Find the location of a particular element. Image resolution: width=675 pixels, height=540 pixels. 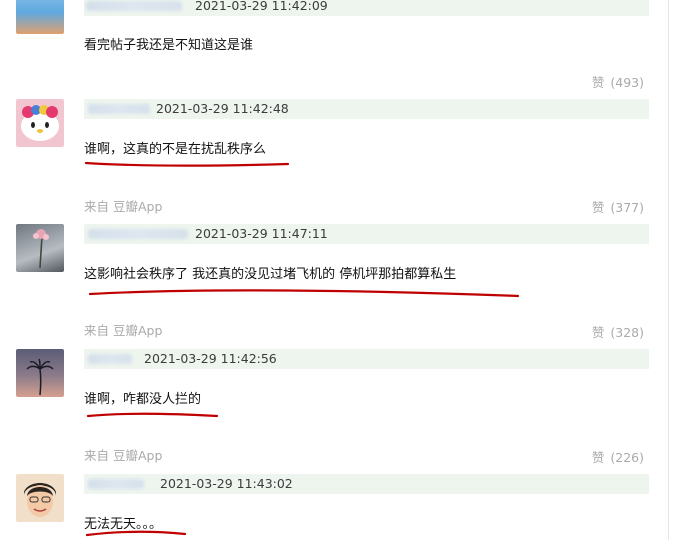

cat-face-icon is located at coordinates (40, 123).